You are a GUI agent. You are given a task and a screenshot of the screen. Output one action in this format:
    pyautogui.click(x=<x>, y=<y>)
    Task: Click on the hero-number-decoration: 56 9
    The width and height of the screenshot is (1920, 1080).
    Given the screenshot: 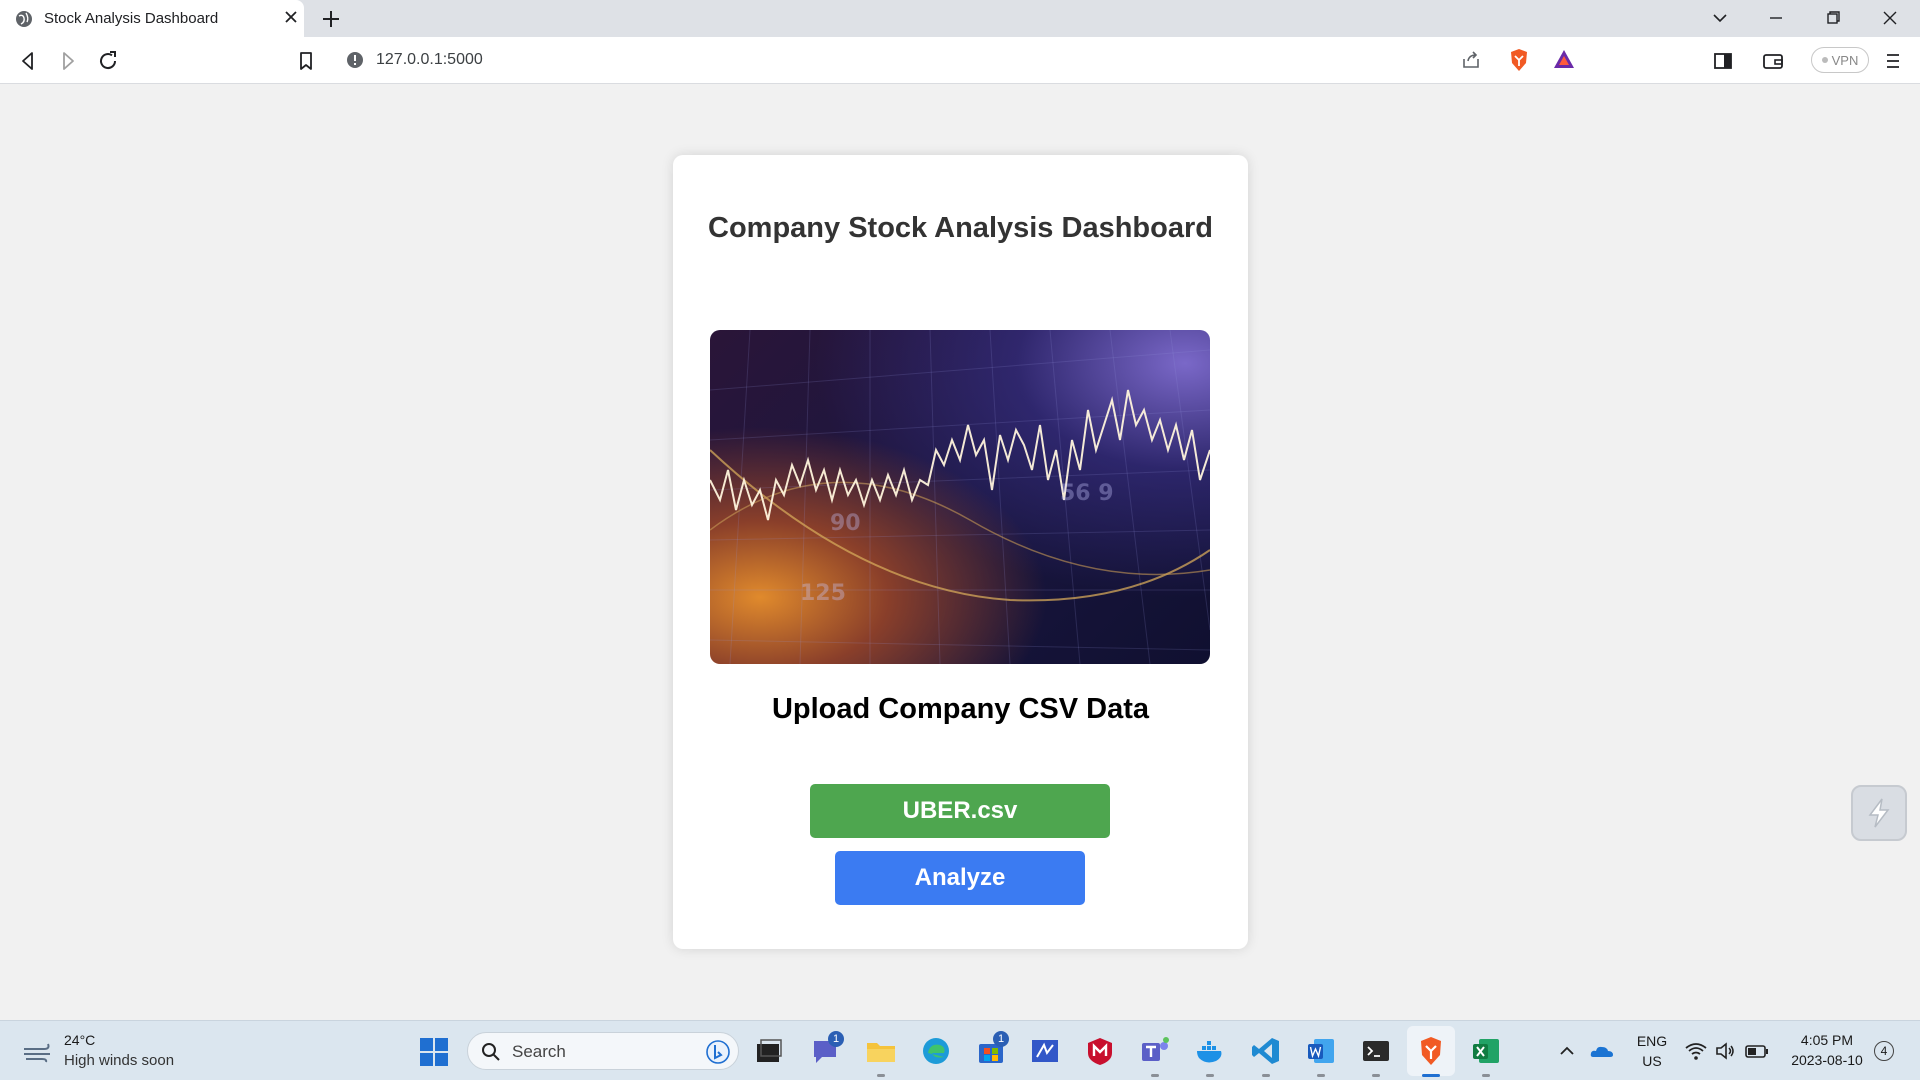 What is the action you would take?
    pyautogui.click(x=1087, y=493)
    